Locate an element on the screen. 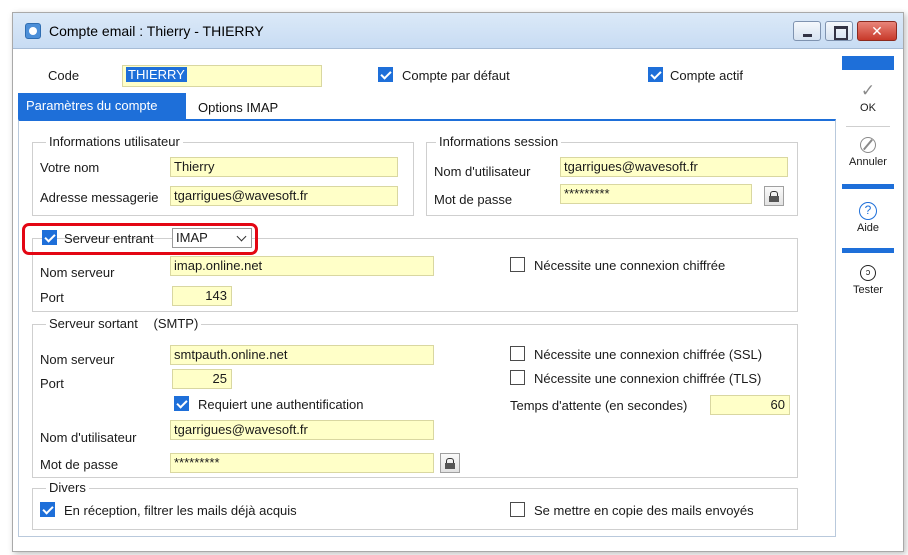  cancel-icon is located at coordinates (868, 145).